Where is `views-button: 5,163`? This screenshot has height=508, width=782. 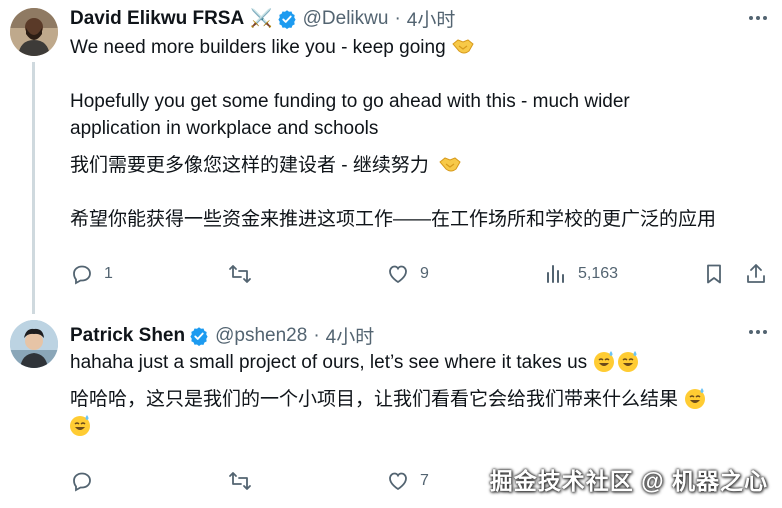
views-button: 5,163 is located at coordinates (581, 274).